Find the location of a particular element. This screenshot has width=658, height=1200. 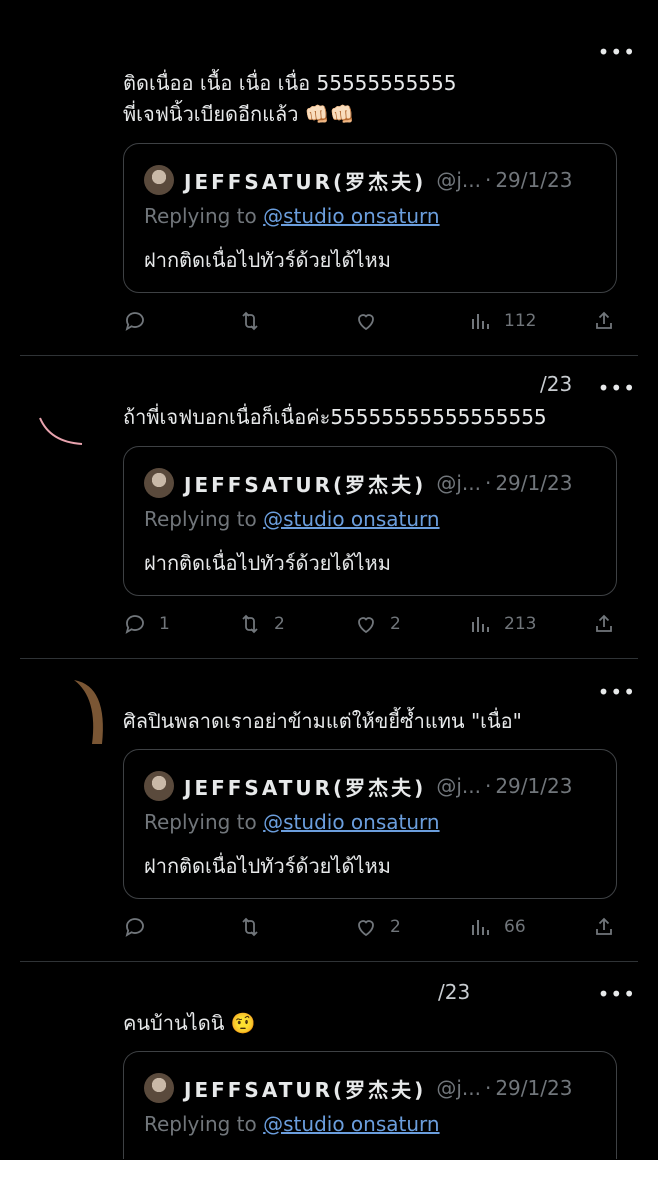

action-bar: 1 2 2 213 is located at coordinates (373, 624).